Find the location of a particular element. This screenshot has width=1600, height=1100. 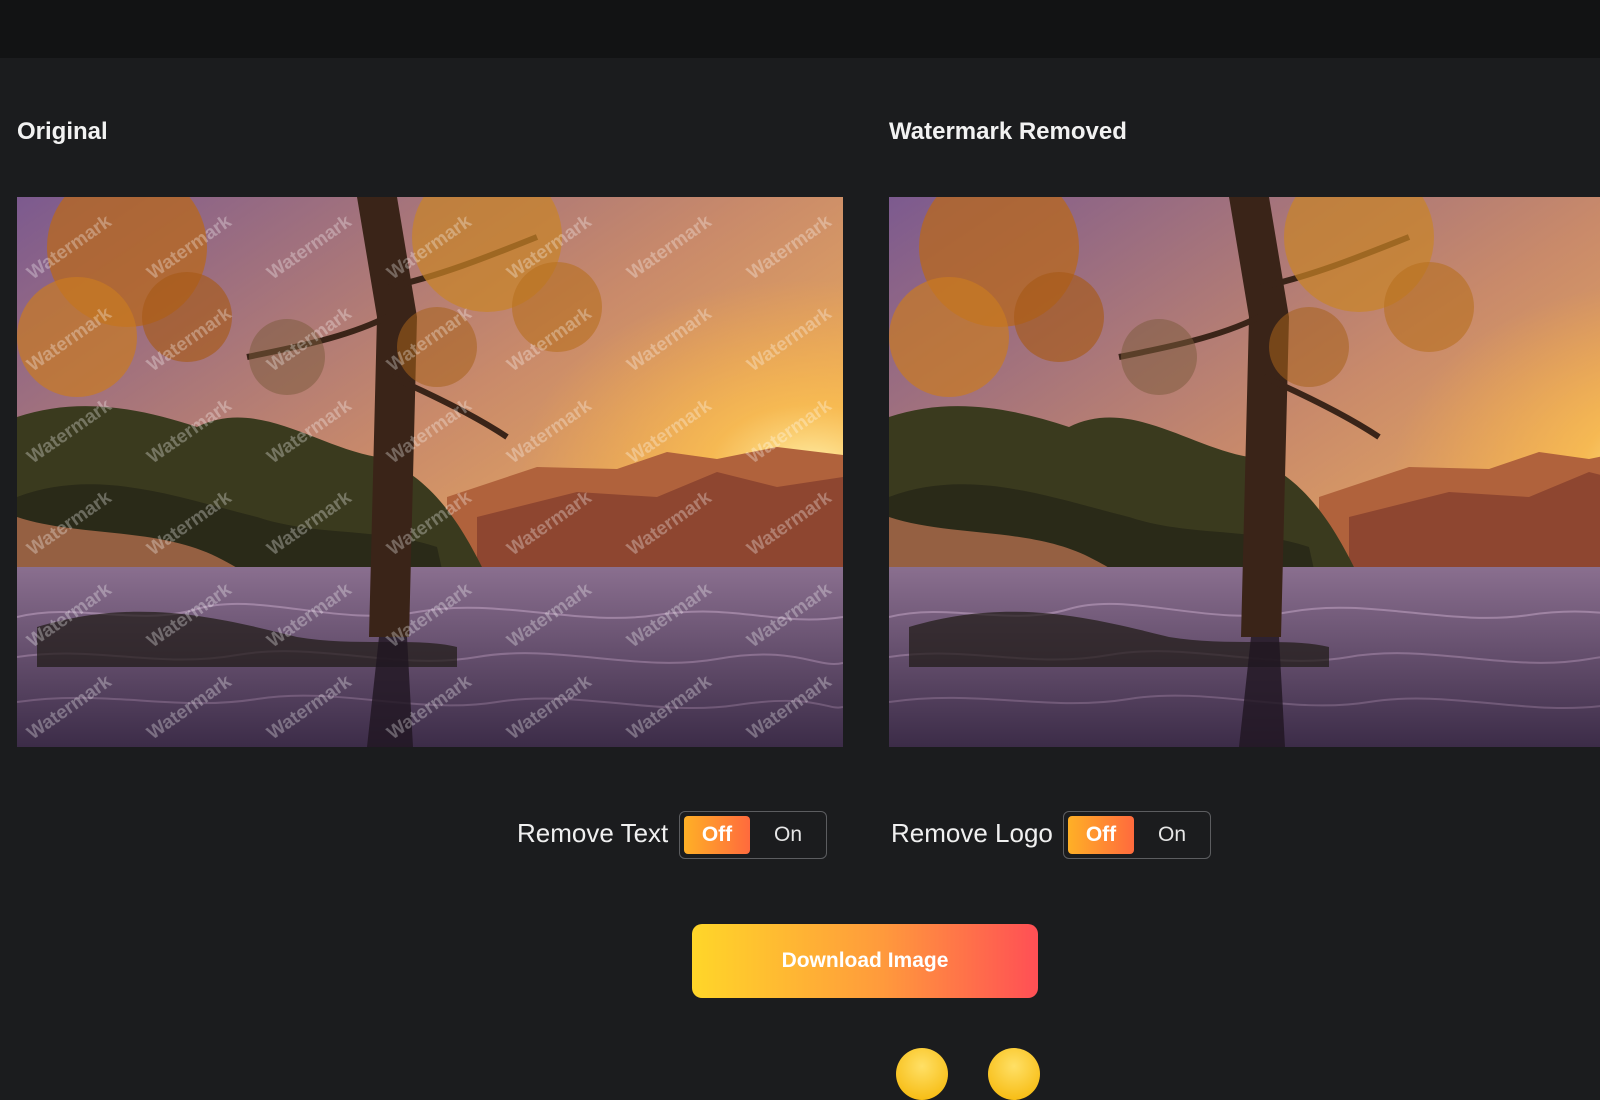

remove-logo-label: Remove Logo is located at coordinates (972, 833).